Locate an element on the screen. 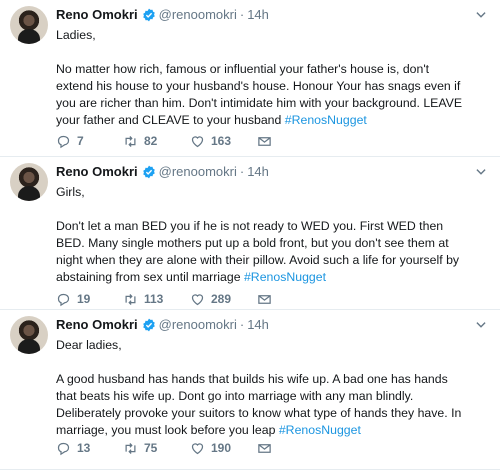 This screenshot has width=500, height=470. reply-count: 13 is located at coordinates (84, 448).